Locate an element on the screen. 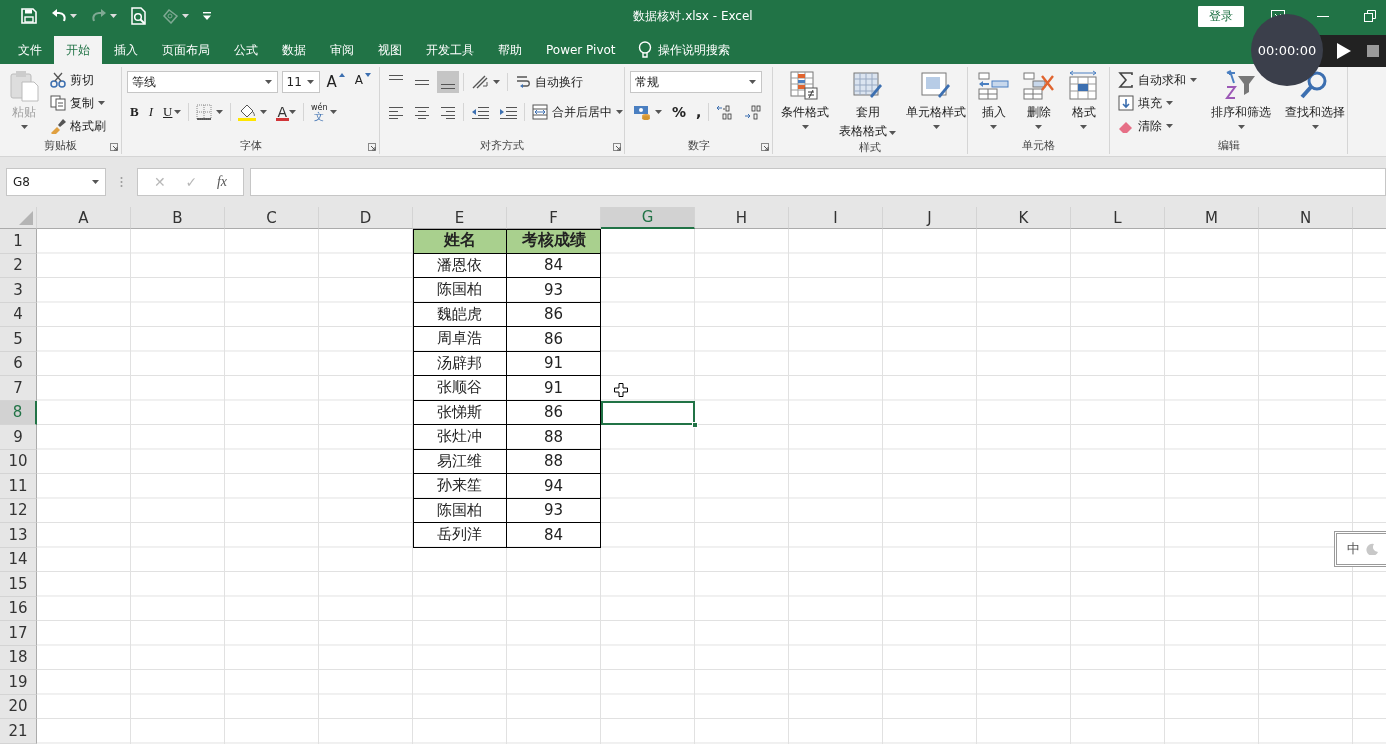  format-painter-button: 格式刷 is located at coordinates (78, 126).